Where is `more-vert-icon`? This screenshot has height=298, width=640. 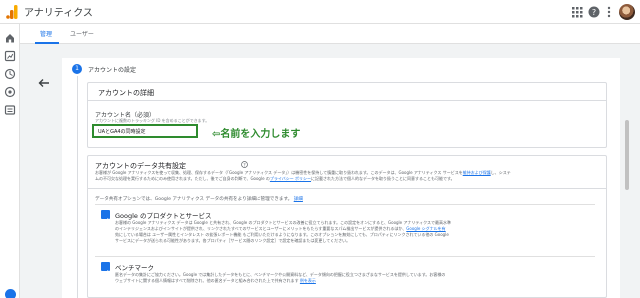
more-vert-icon is located at coordinates (609, 12).